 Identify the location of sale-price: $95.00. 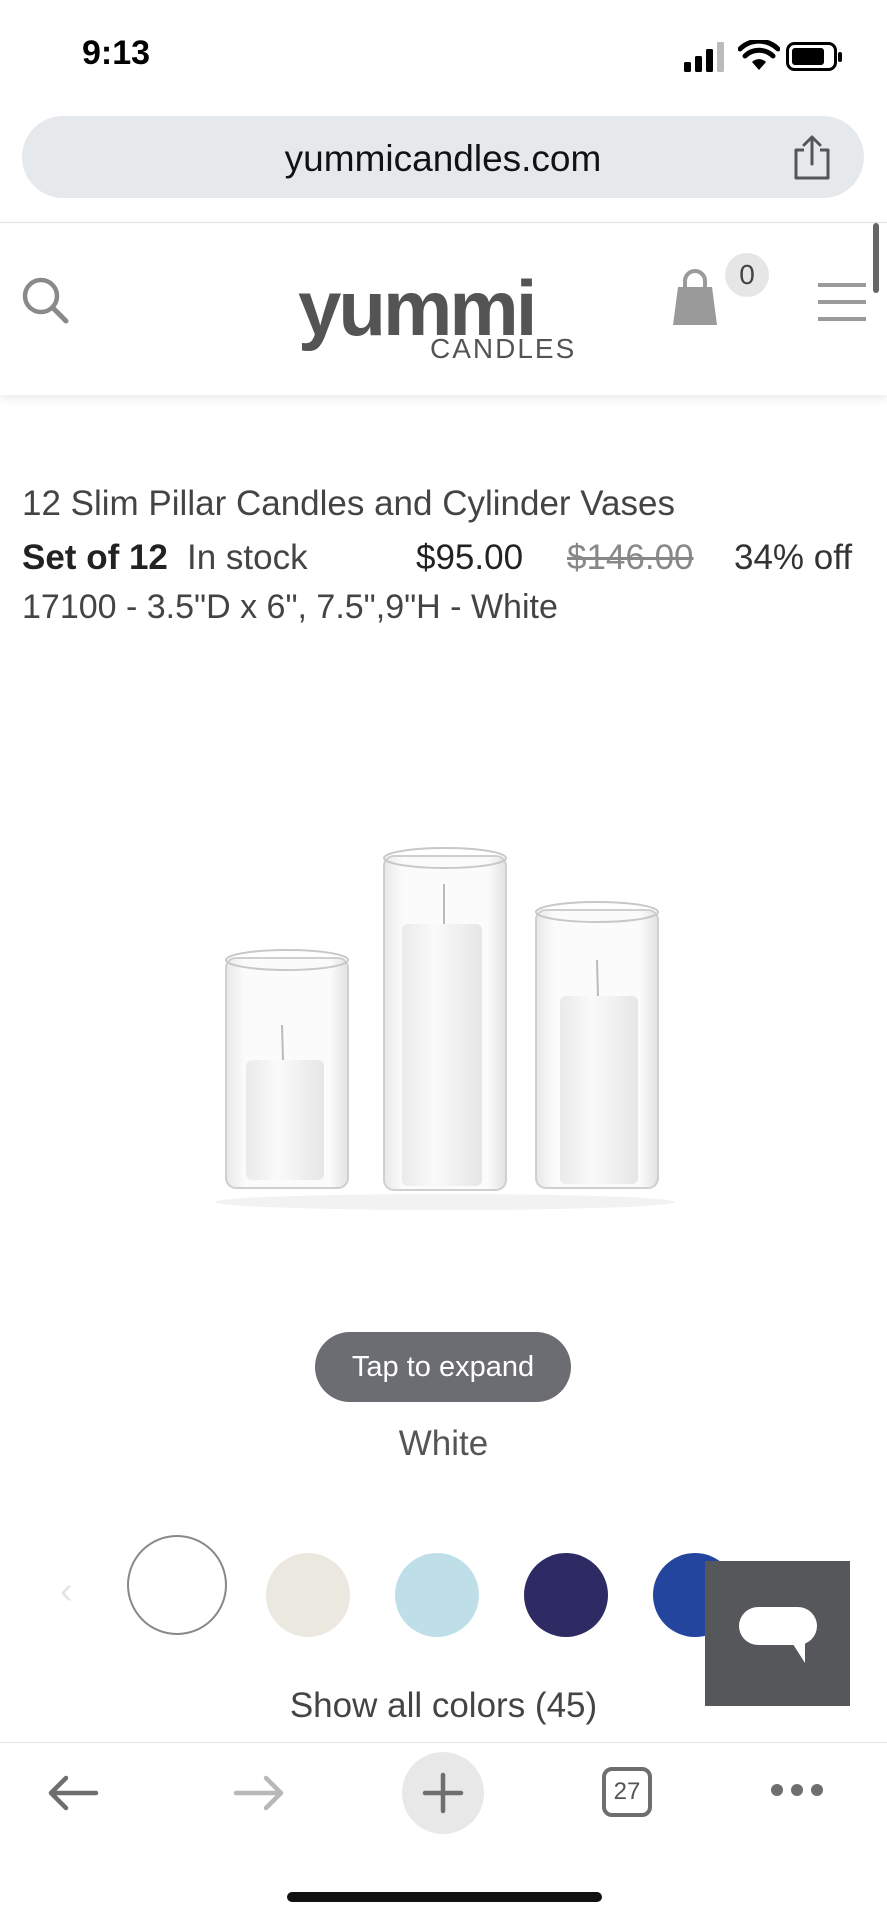
(470, 557).